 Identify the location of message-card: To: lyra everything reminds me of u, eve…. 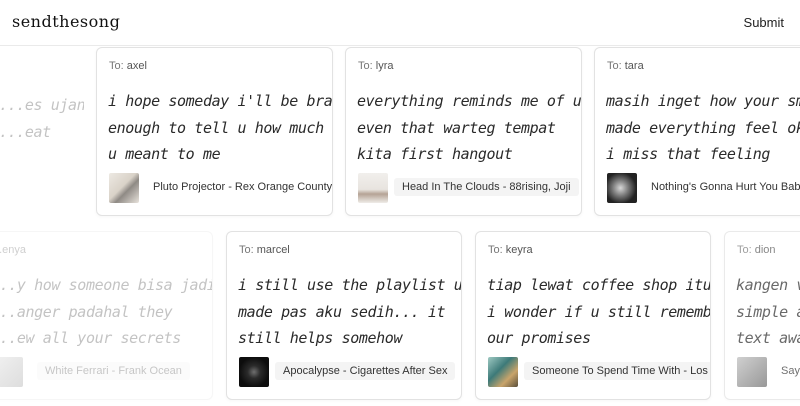
(463, 131).